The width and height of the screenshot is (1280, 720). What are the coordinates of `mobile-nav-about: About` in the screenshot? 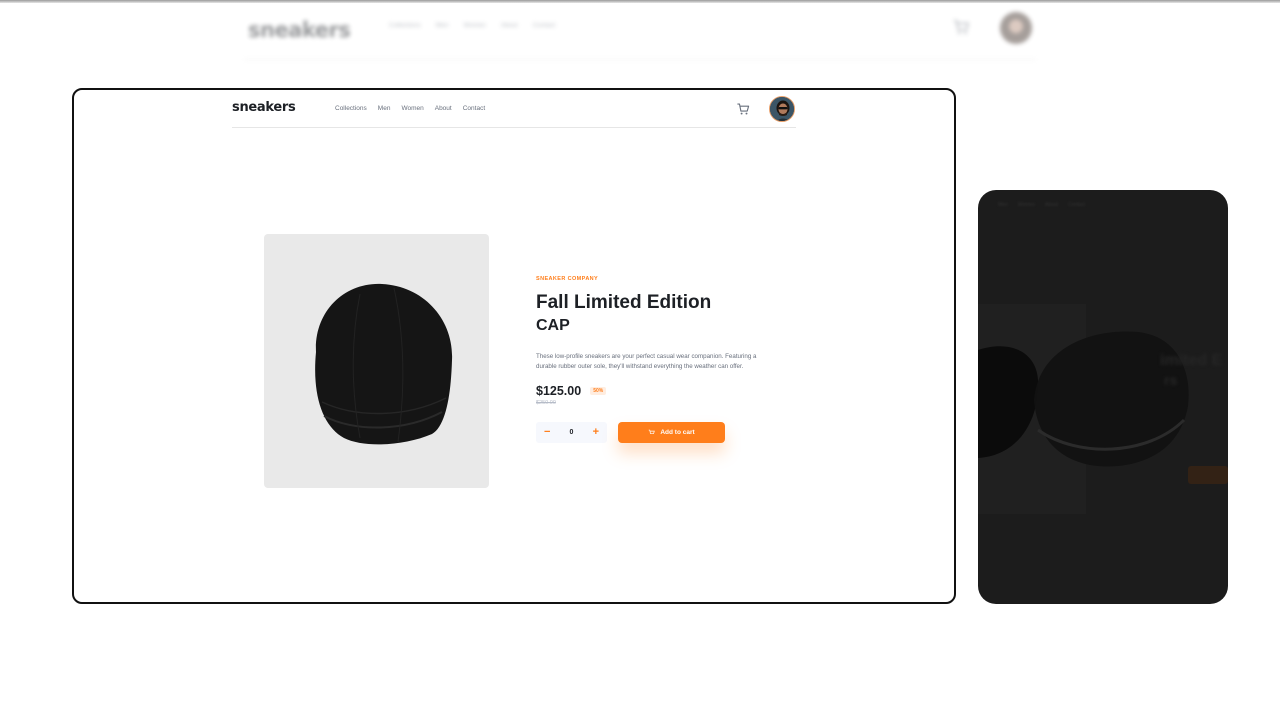 It's located at (1051, 205).